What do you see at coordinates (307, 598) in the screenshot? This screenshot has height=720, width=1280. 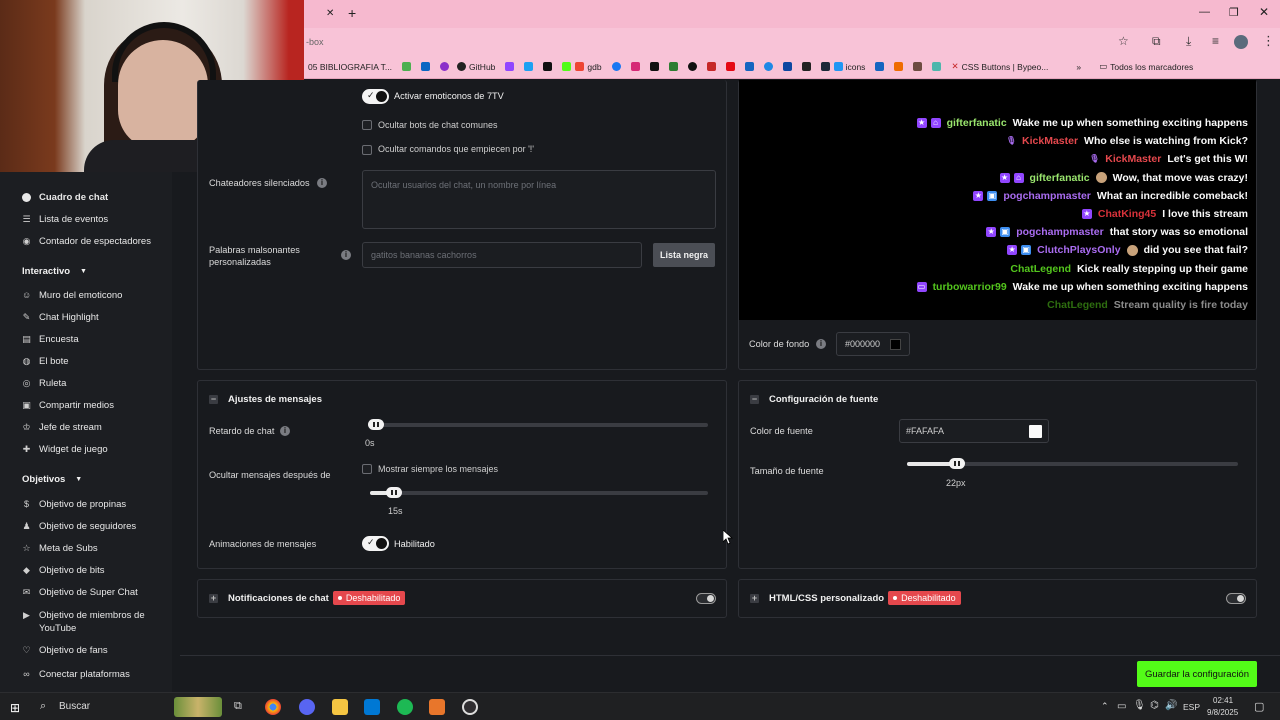 I see `chat-notifications-header: + Notificaciones de chat Deshabilitado` at bounding box center [307, 598].